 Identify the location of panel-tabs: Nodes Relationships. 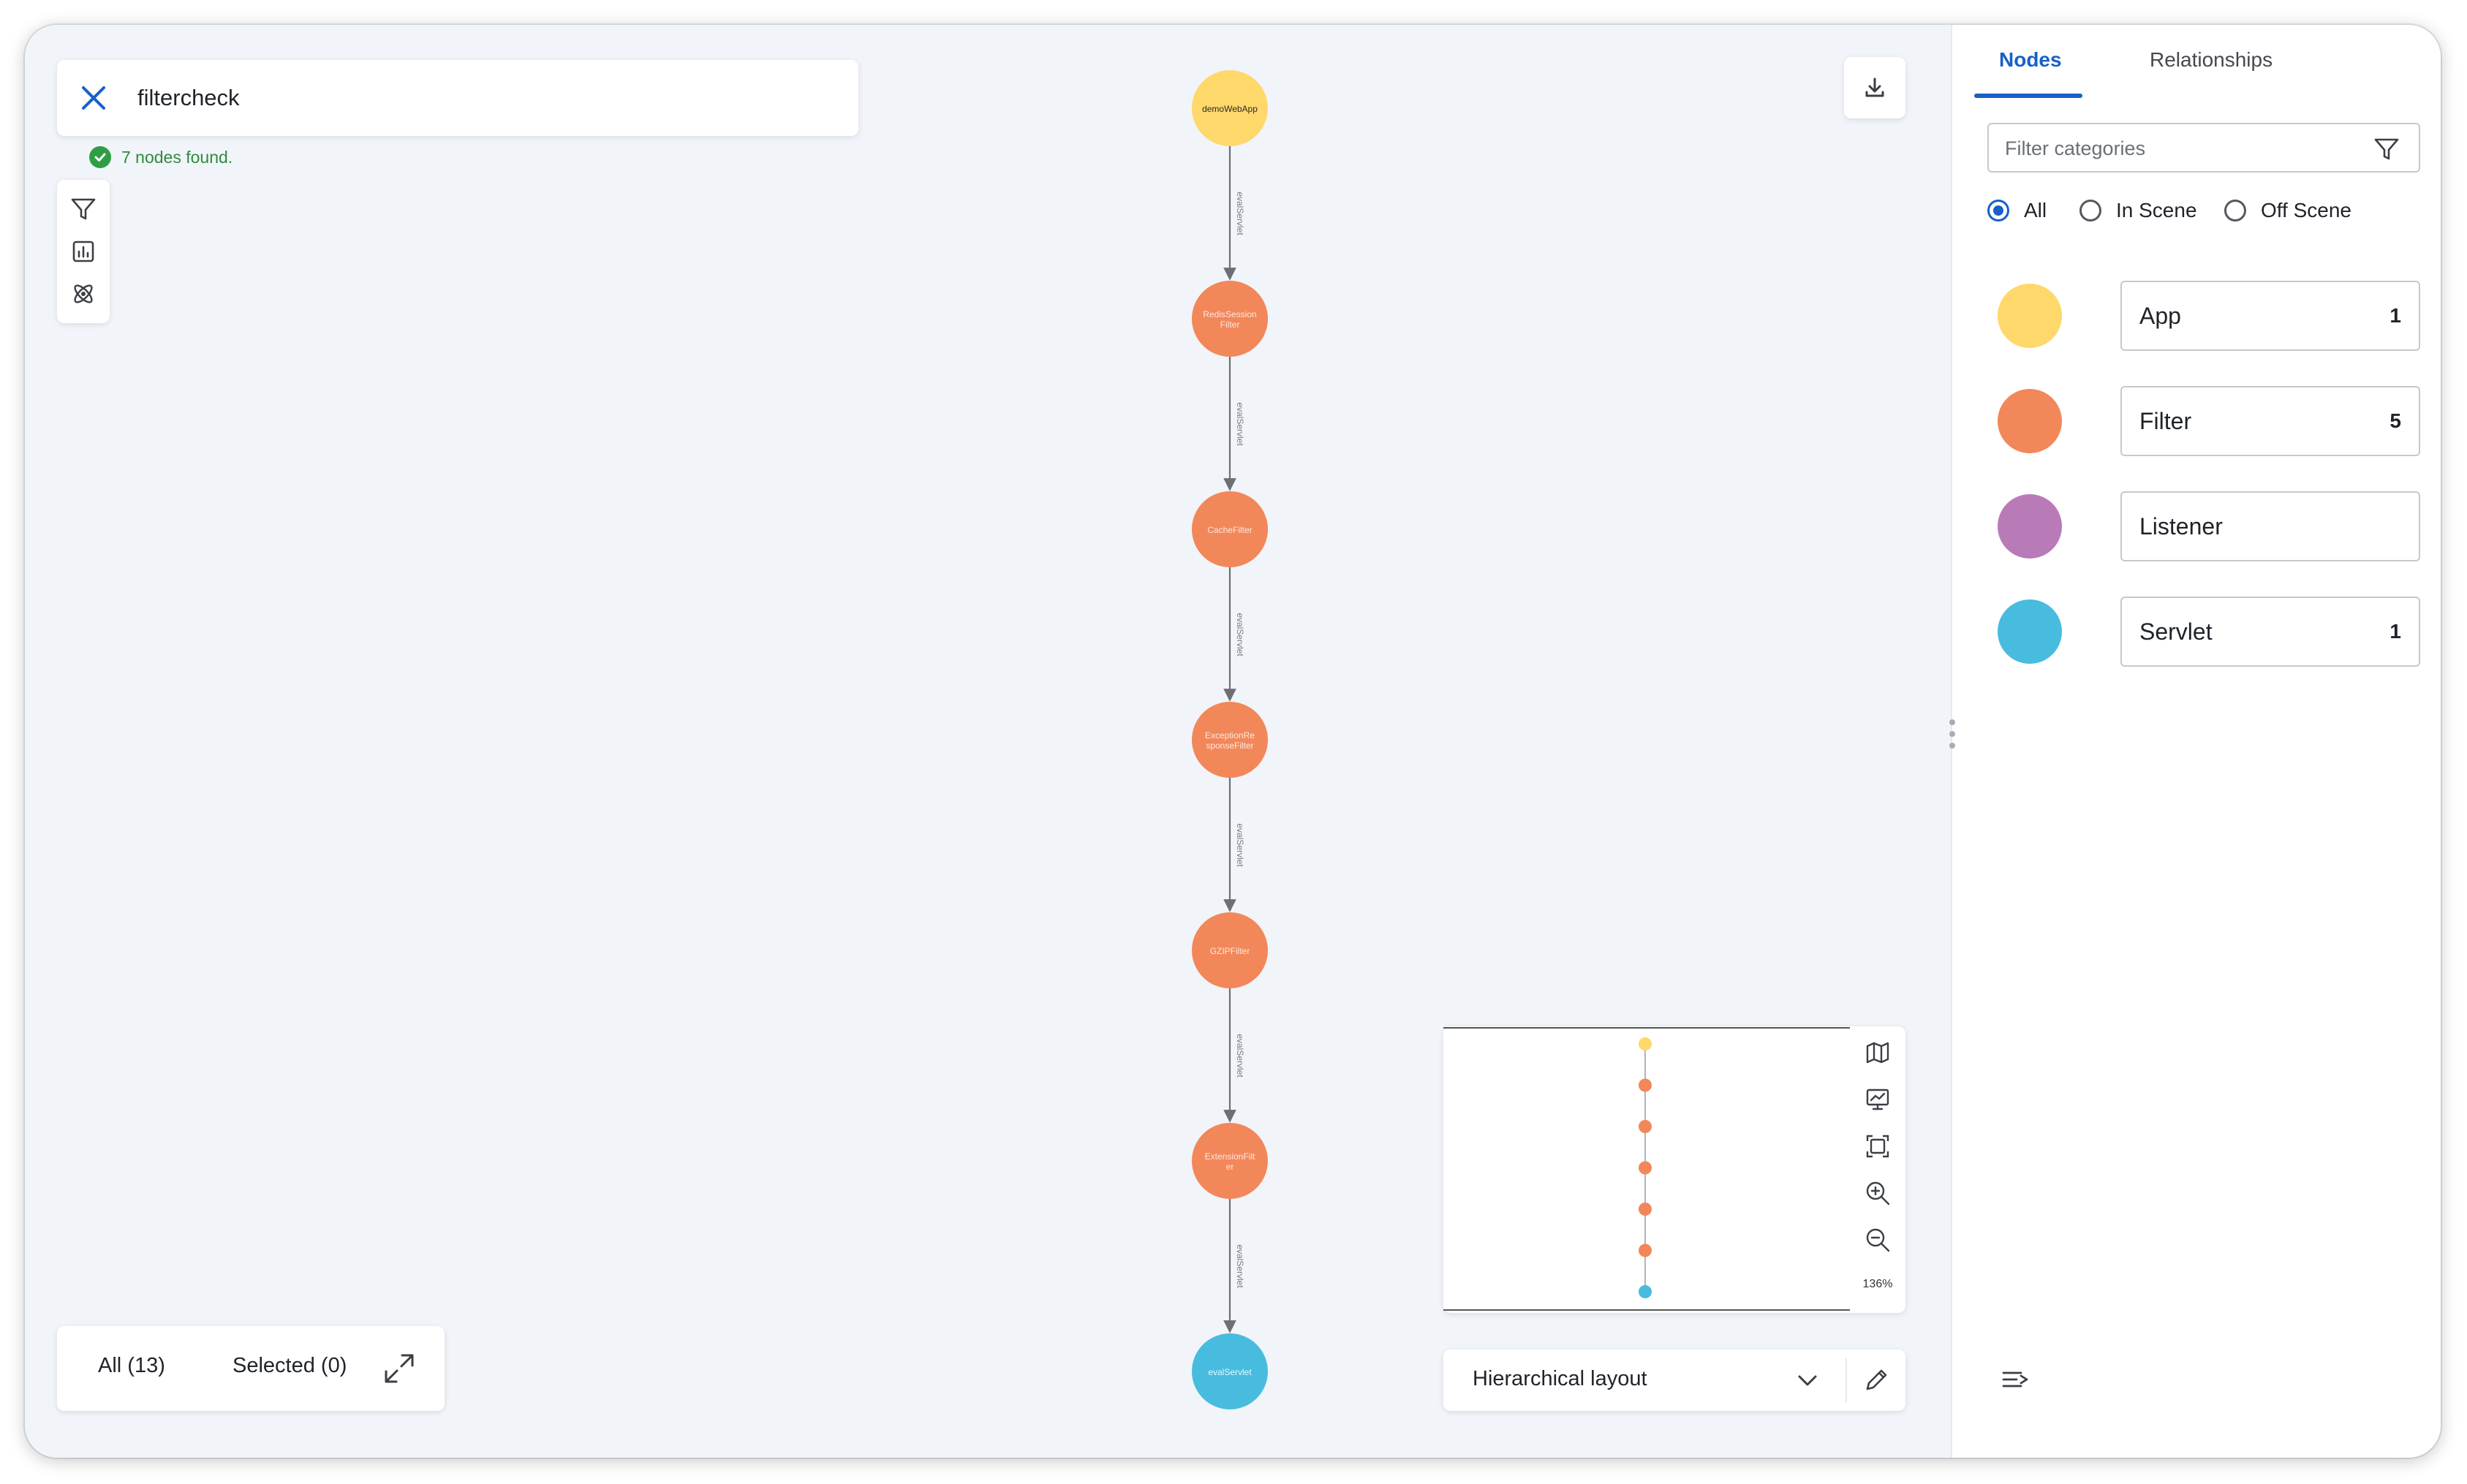
(2193, 63).